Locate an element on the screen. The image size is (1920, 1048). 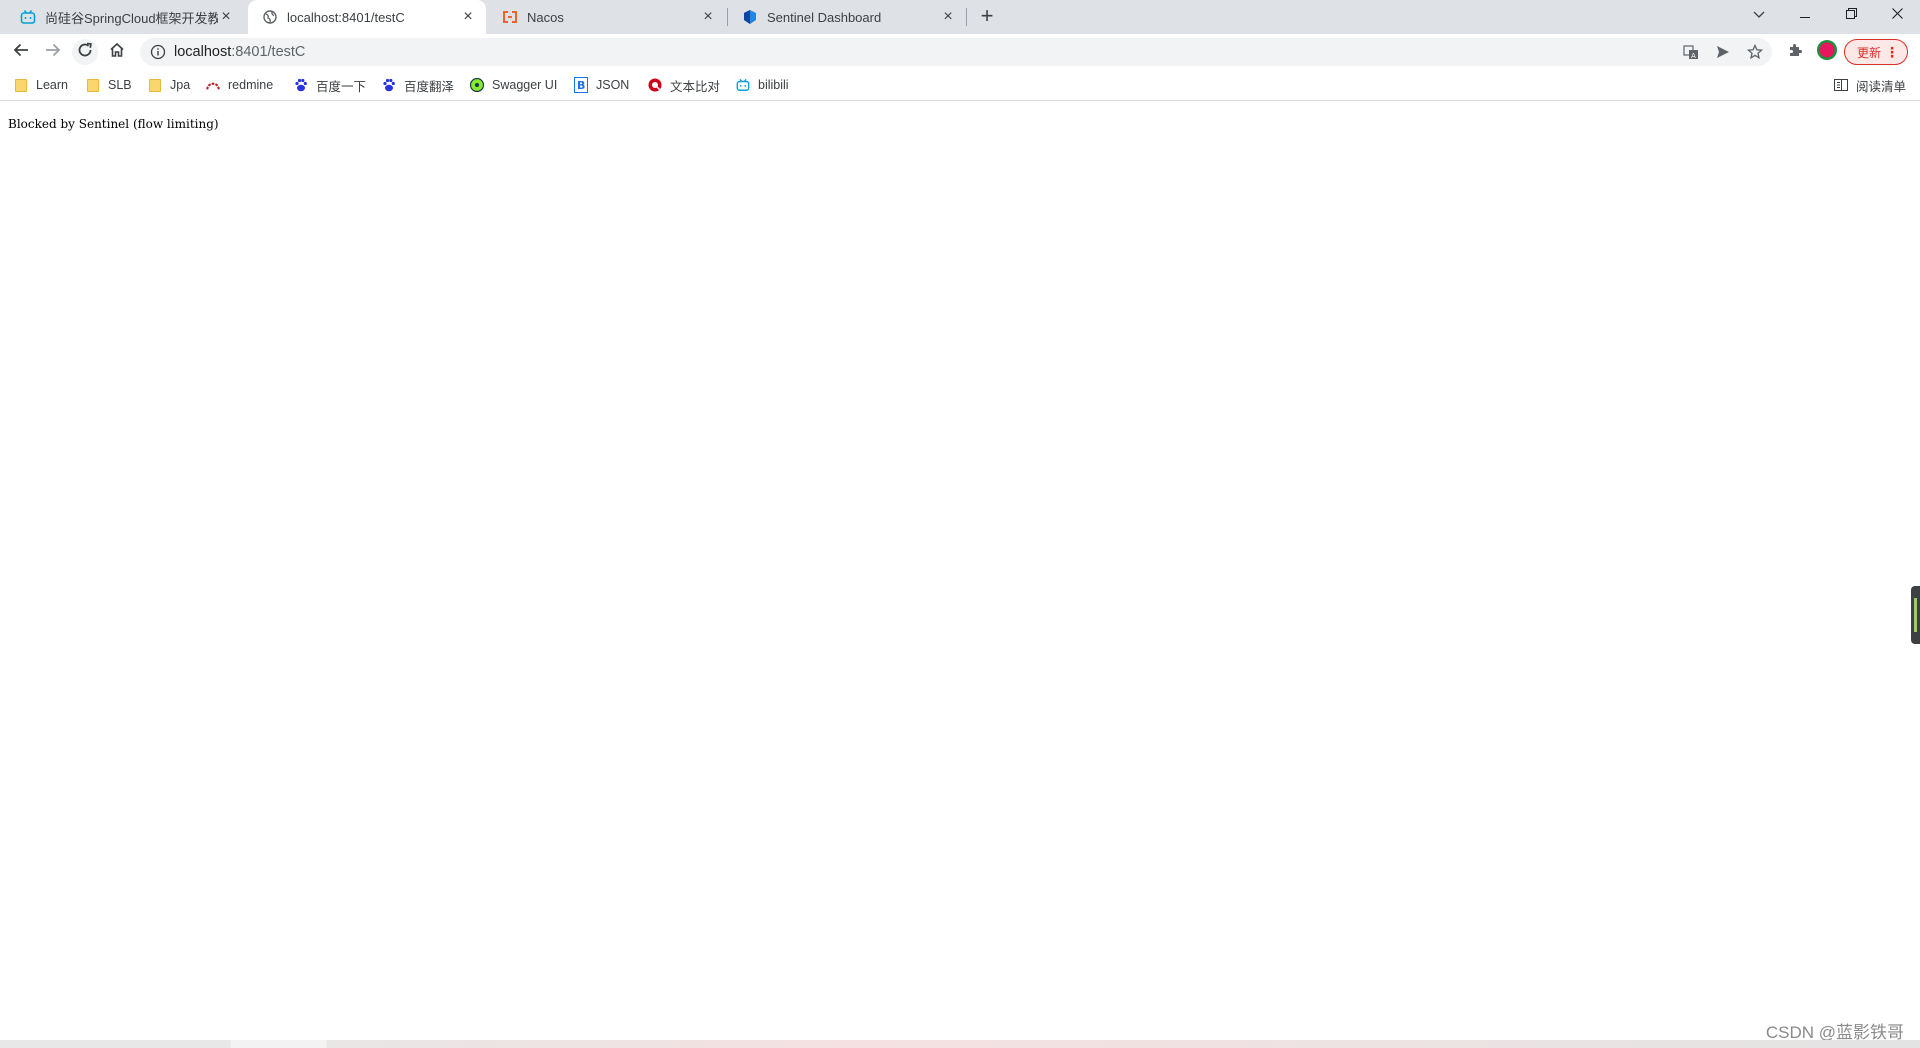
url-text: localhost:8401/testC is located at coordinates (239, 52).